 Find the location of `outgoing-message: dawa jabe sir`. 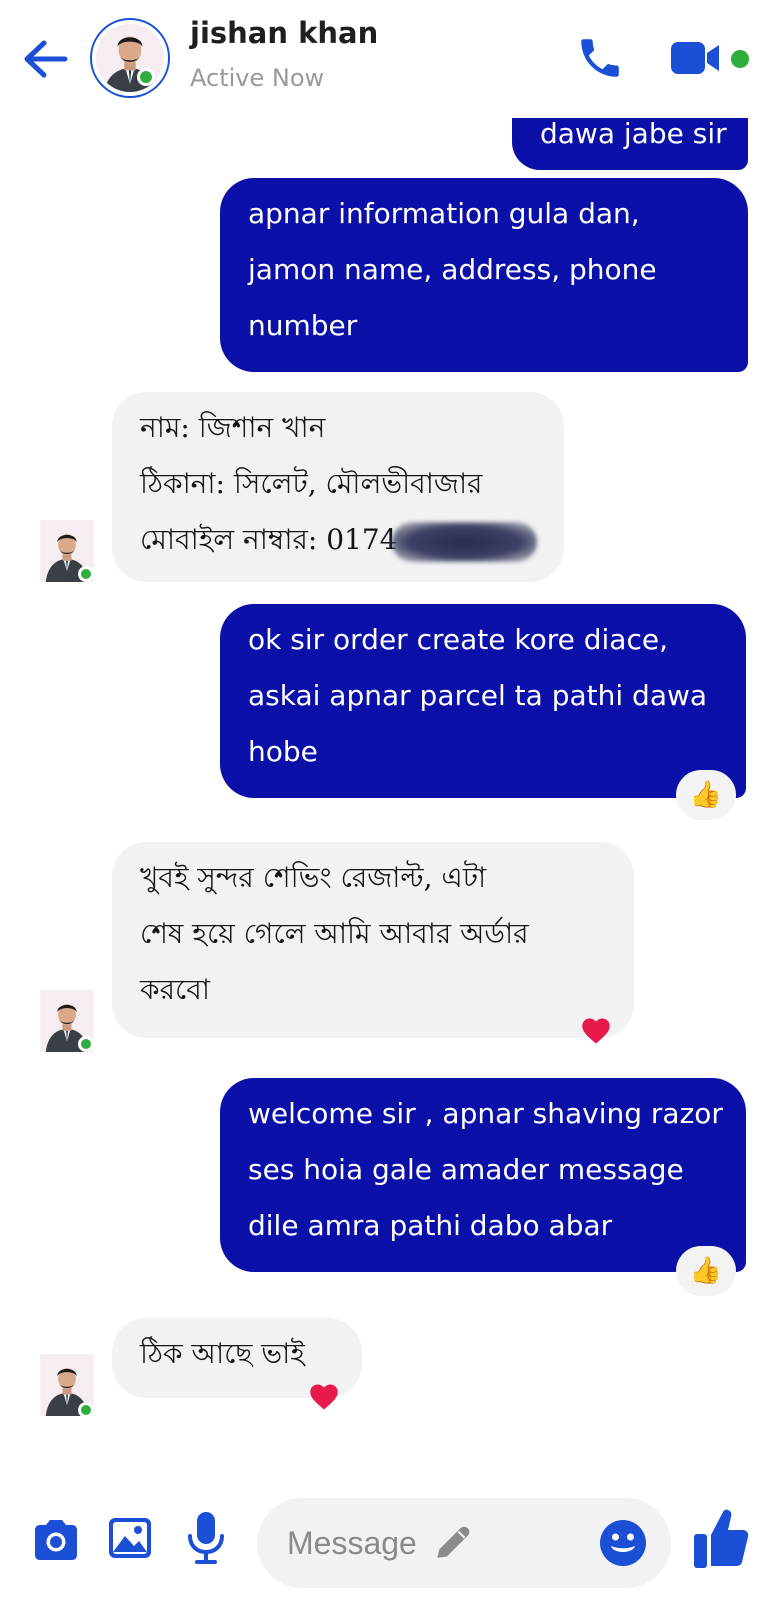

outgoing-message: dawa jabe sir is located at coordinates (630, 144).